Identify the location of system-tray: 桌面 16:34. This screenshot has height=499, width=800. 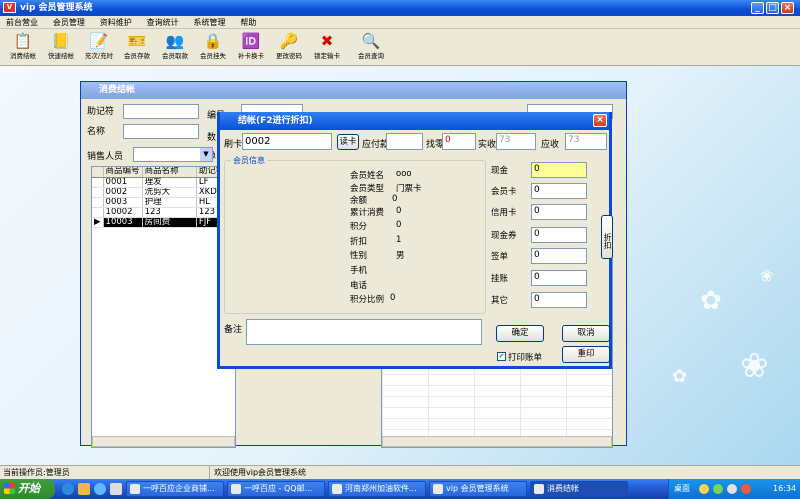
(734, 489).